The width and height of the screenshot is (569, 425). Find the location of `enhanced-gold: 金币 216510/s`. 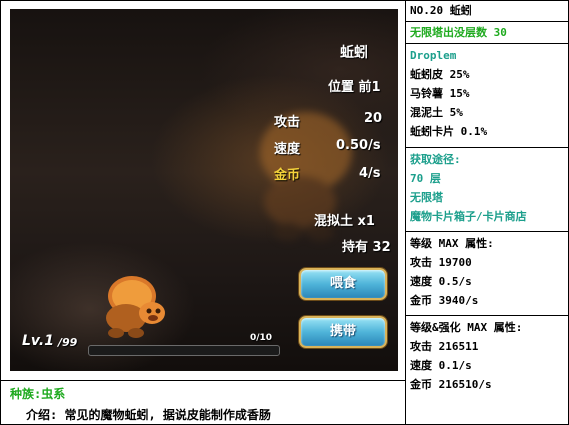

enhanced-gold: 金币 216510/s is located at coordinates (451, 384).